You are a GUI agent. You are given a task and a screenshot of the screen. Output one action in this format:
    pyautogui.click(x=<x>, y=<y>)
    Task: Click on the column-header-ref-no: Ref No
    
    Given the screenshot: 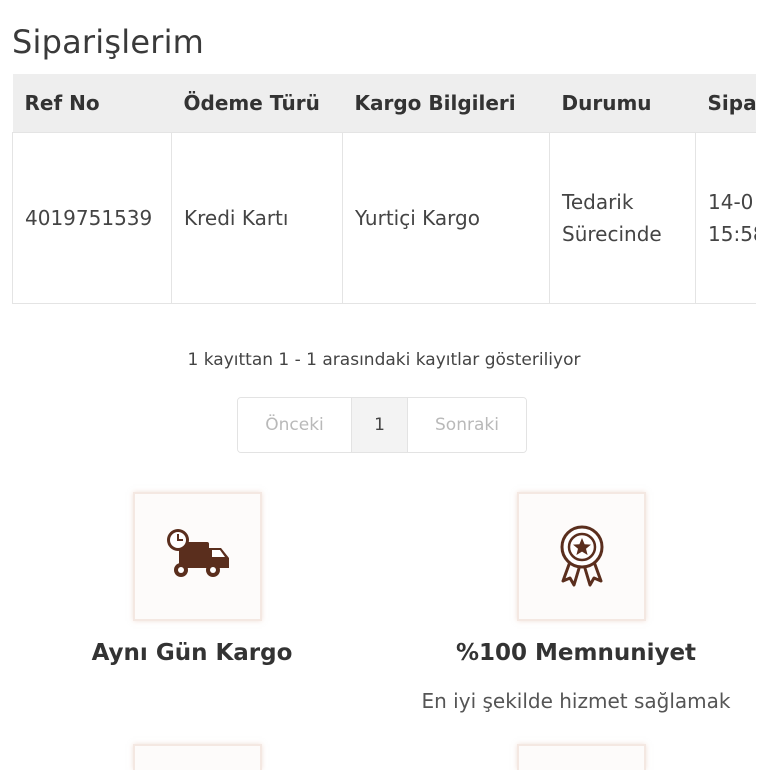 What is the action you would take?
    pyautogui.click(x=92, y=103)
    